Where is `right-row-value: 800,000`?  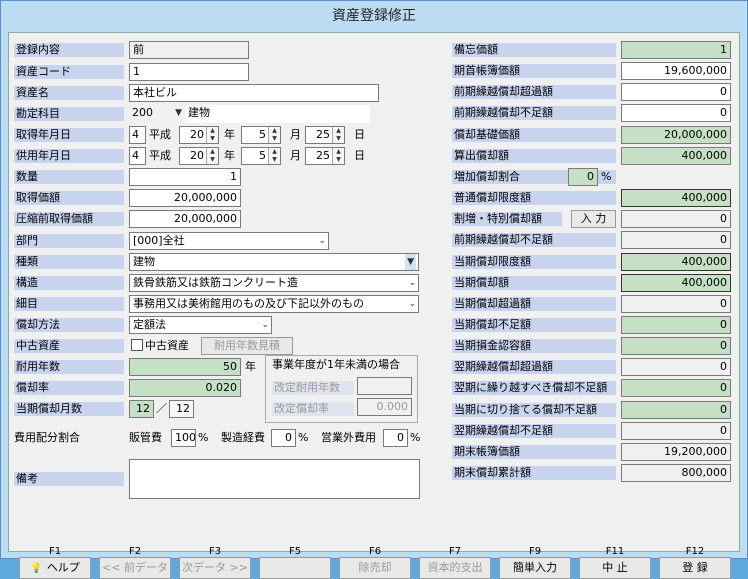
right-row-value: 800,000 is located at coordinates (676, 473).